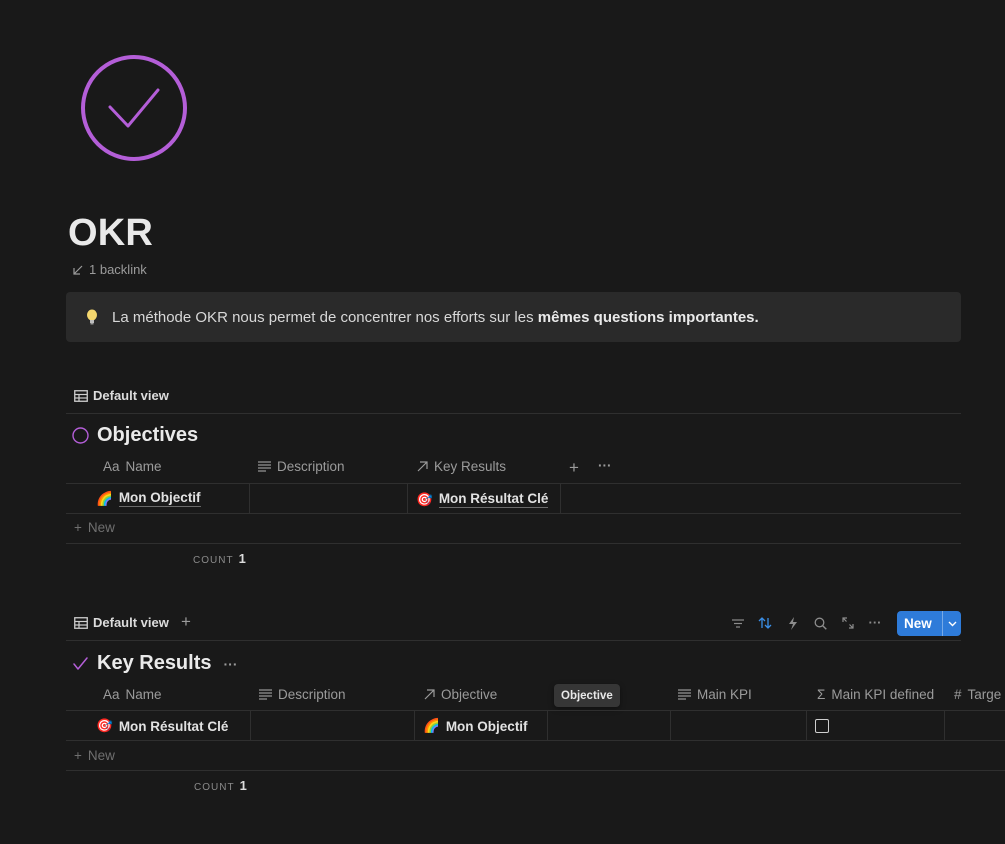  I want to click on circle-icon, so click(80, 435).